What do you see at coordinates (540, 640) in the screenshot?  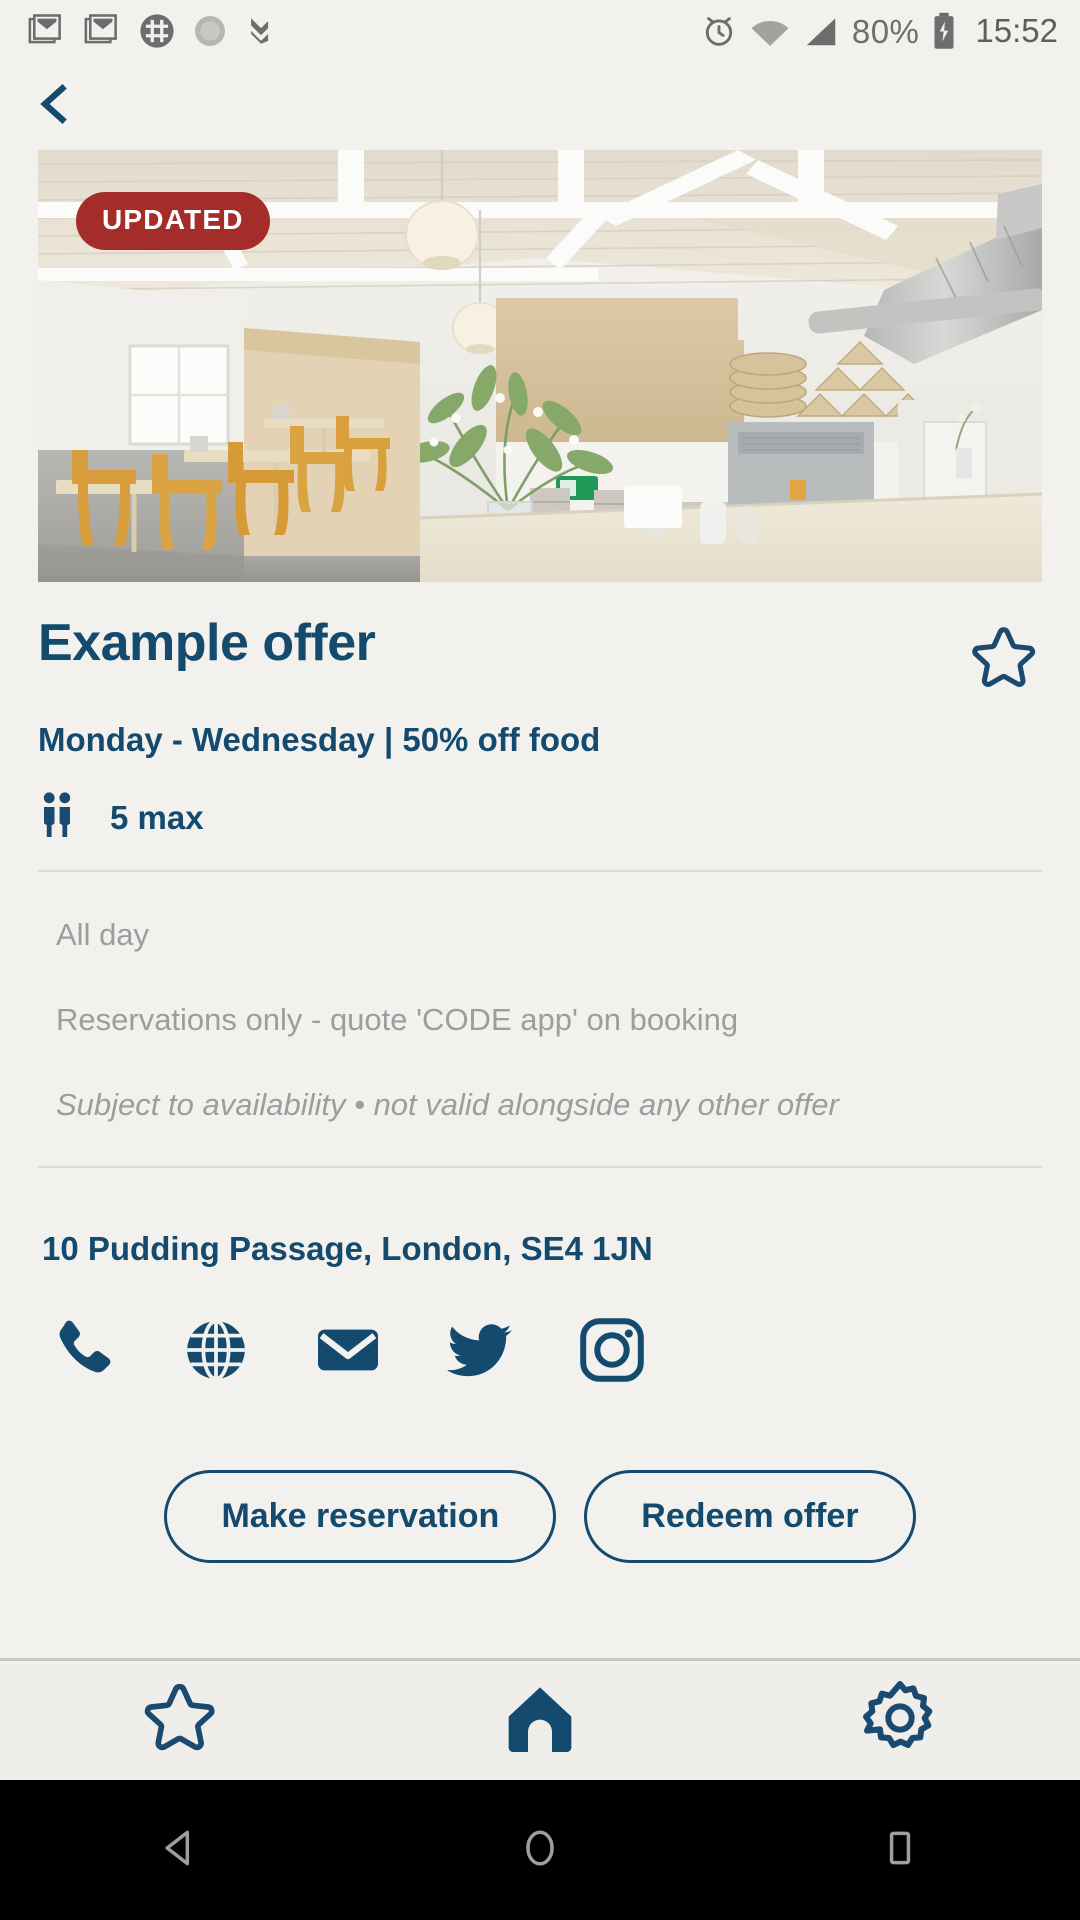 I see `offer-title-row: Example offer` at bounding box center [540, 640].